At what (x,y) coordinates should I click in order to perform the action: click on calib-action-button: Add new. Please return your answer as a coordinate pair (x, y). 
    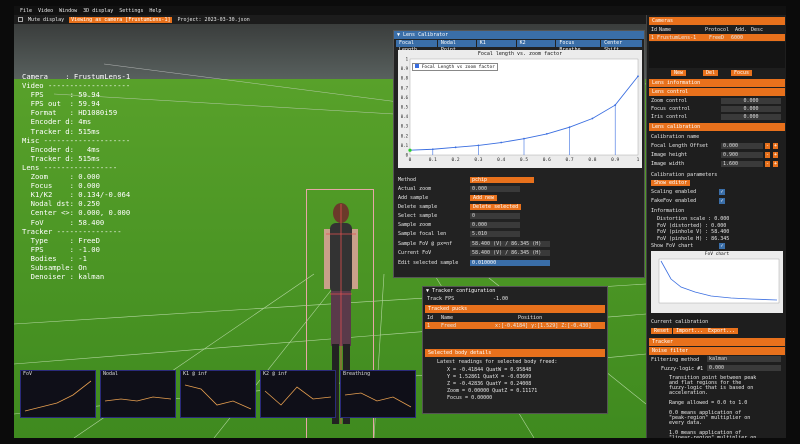
    Looking at the image, I should click on (484, 198).